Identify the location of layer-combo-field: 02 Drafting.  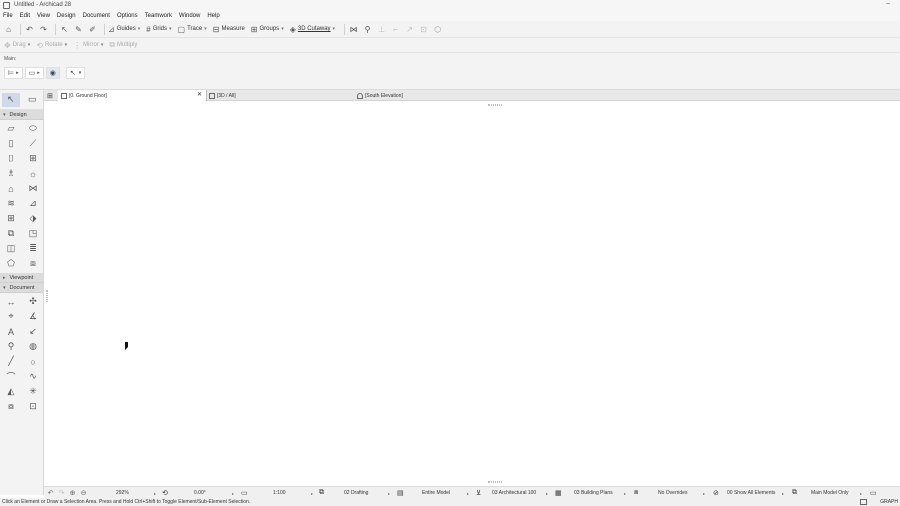
(356, 493).